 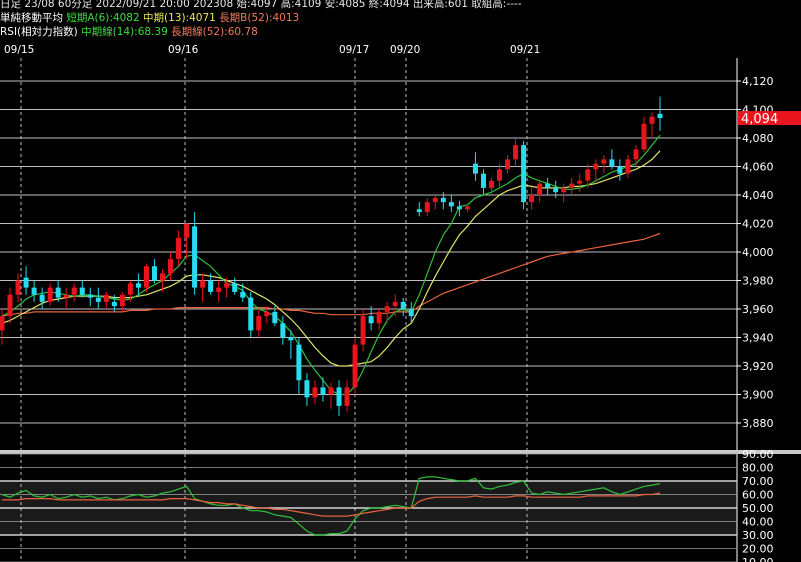 I want to click on price-tick-label: 4,000, so click(x=758, y=252).